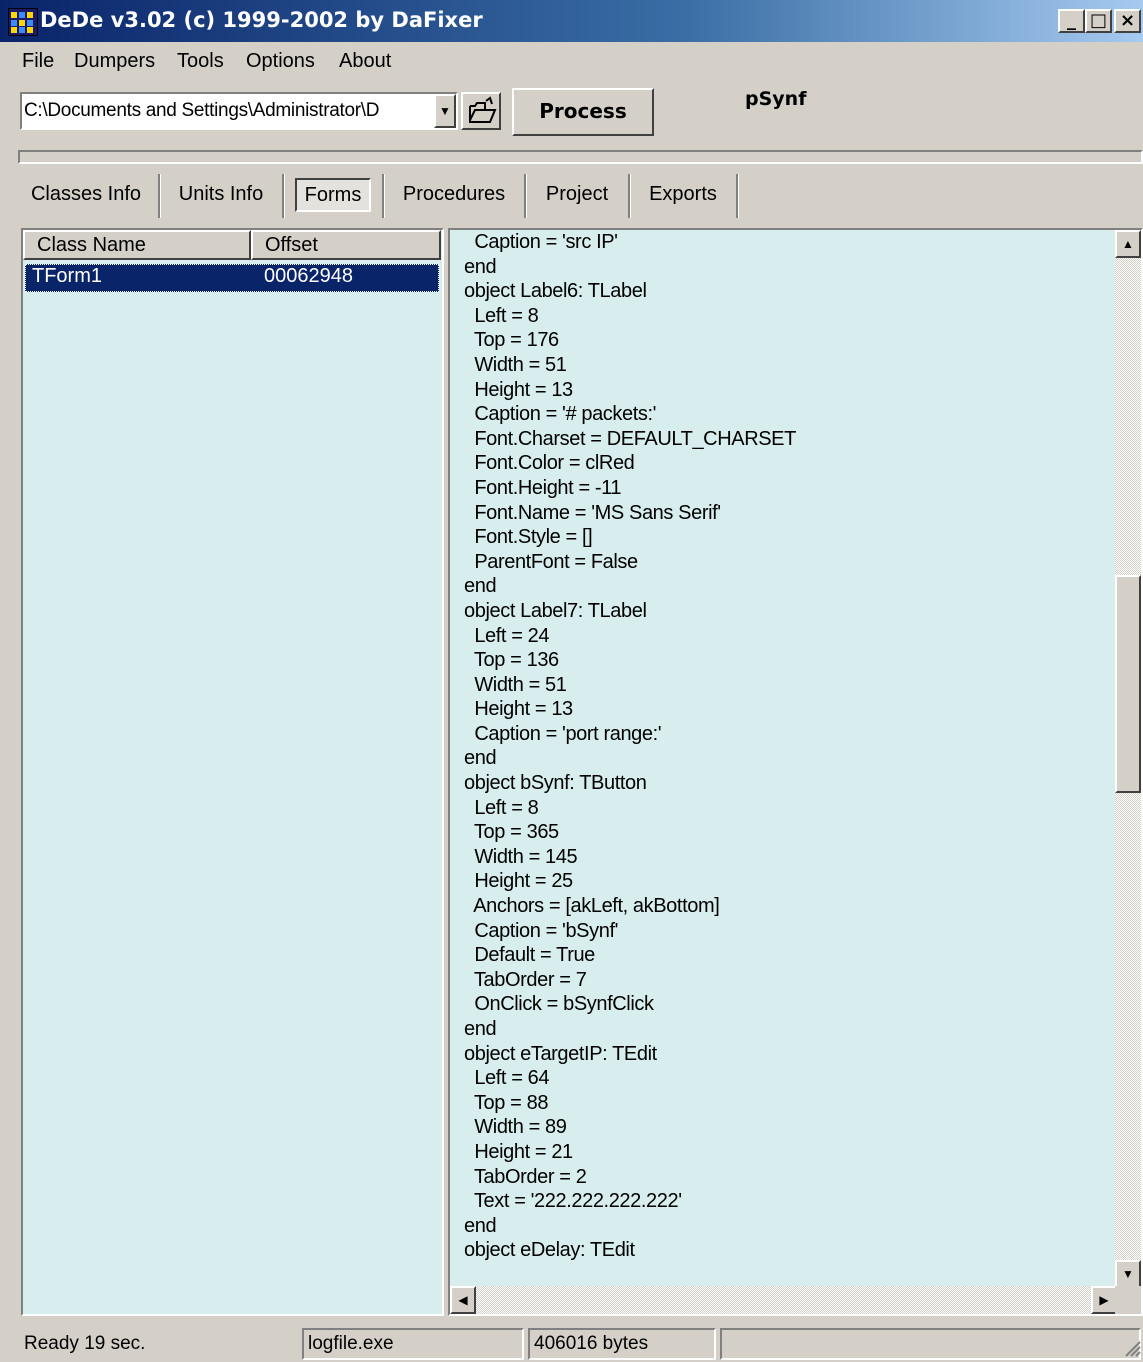 This screenshot has height=1362, width=1143. I want to click on scroll-left-icon: ◀, so click(463, 1300).